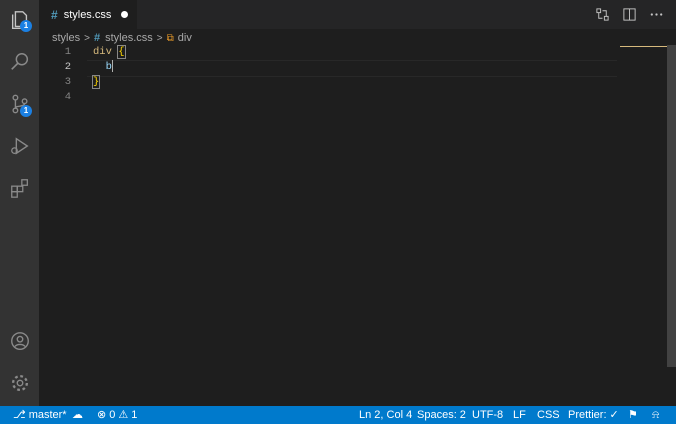 This screenshot has width=676, height=424. What do you see at coordinates (129, 38) in the screenshot?
I see `breadcrumb-file: styles.css` at bounding box center [129, 38].